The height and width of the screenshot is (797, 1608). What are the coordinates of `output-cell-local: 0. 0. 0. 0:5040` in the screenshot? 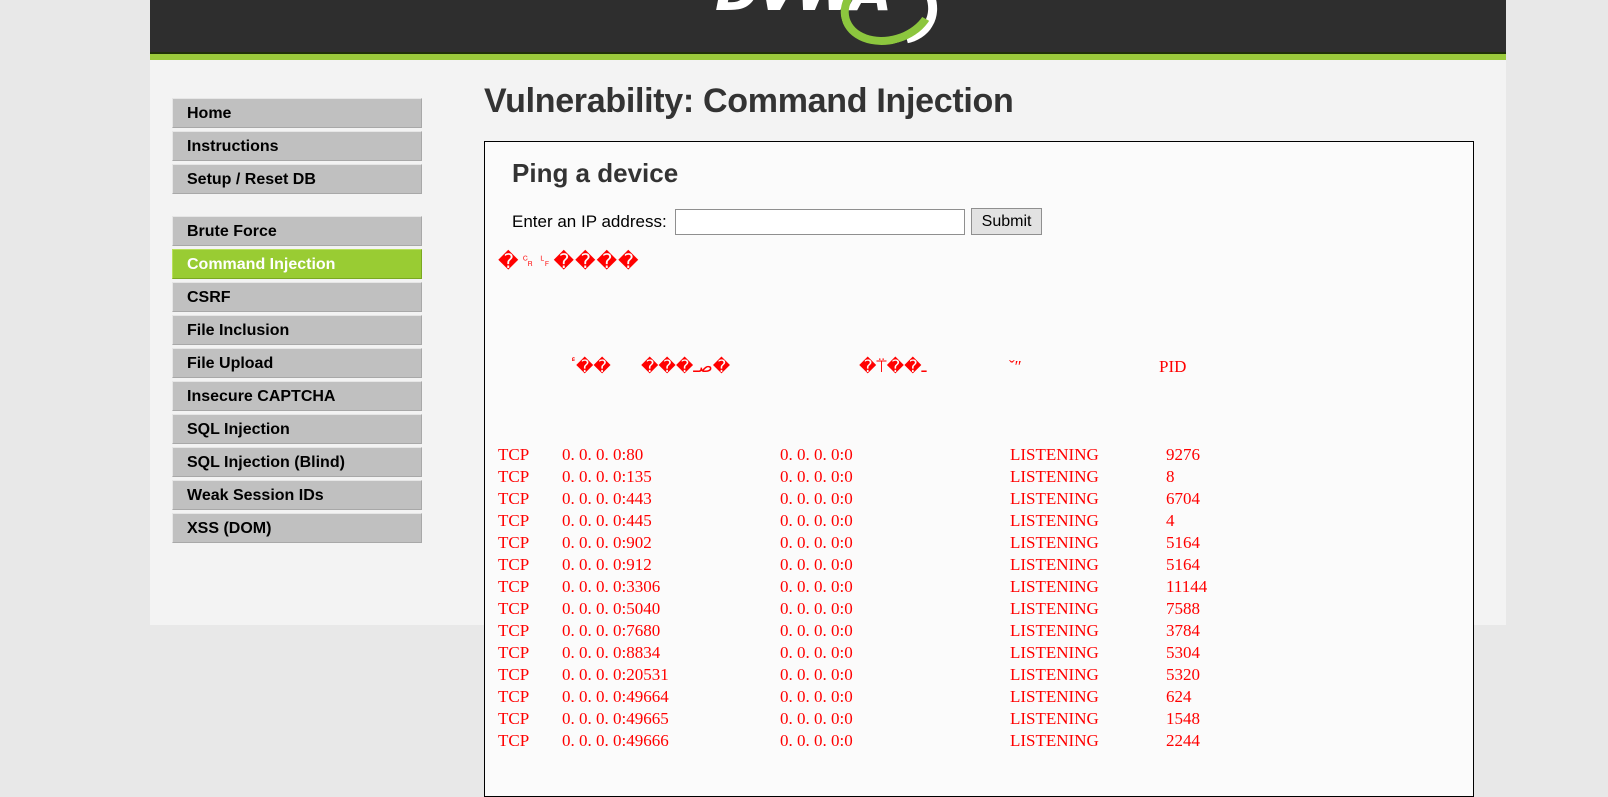 It's located at (611, 608).